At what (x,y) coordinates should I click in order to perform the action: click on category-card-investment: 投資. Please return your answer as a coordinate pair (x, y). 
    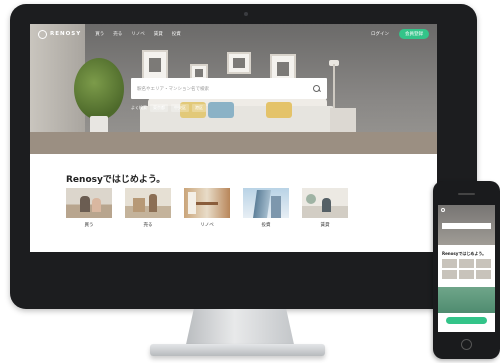
    Looking at the image, I should click on (266, 208).